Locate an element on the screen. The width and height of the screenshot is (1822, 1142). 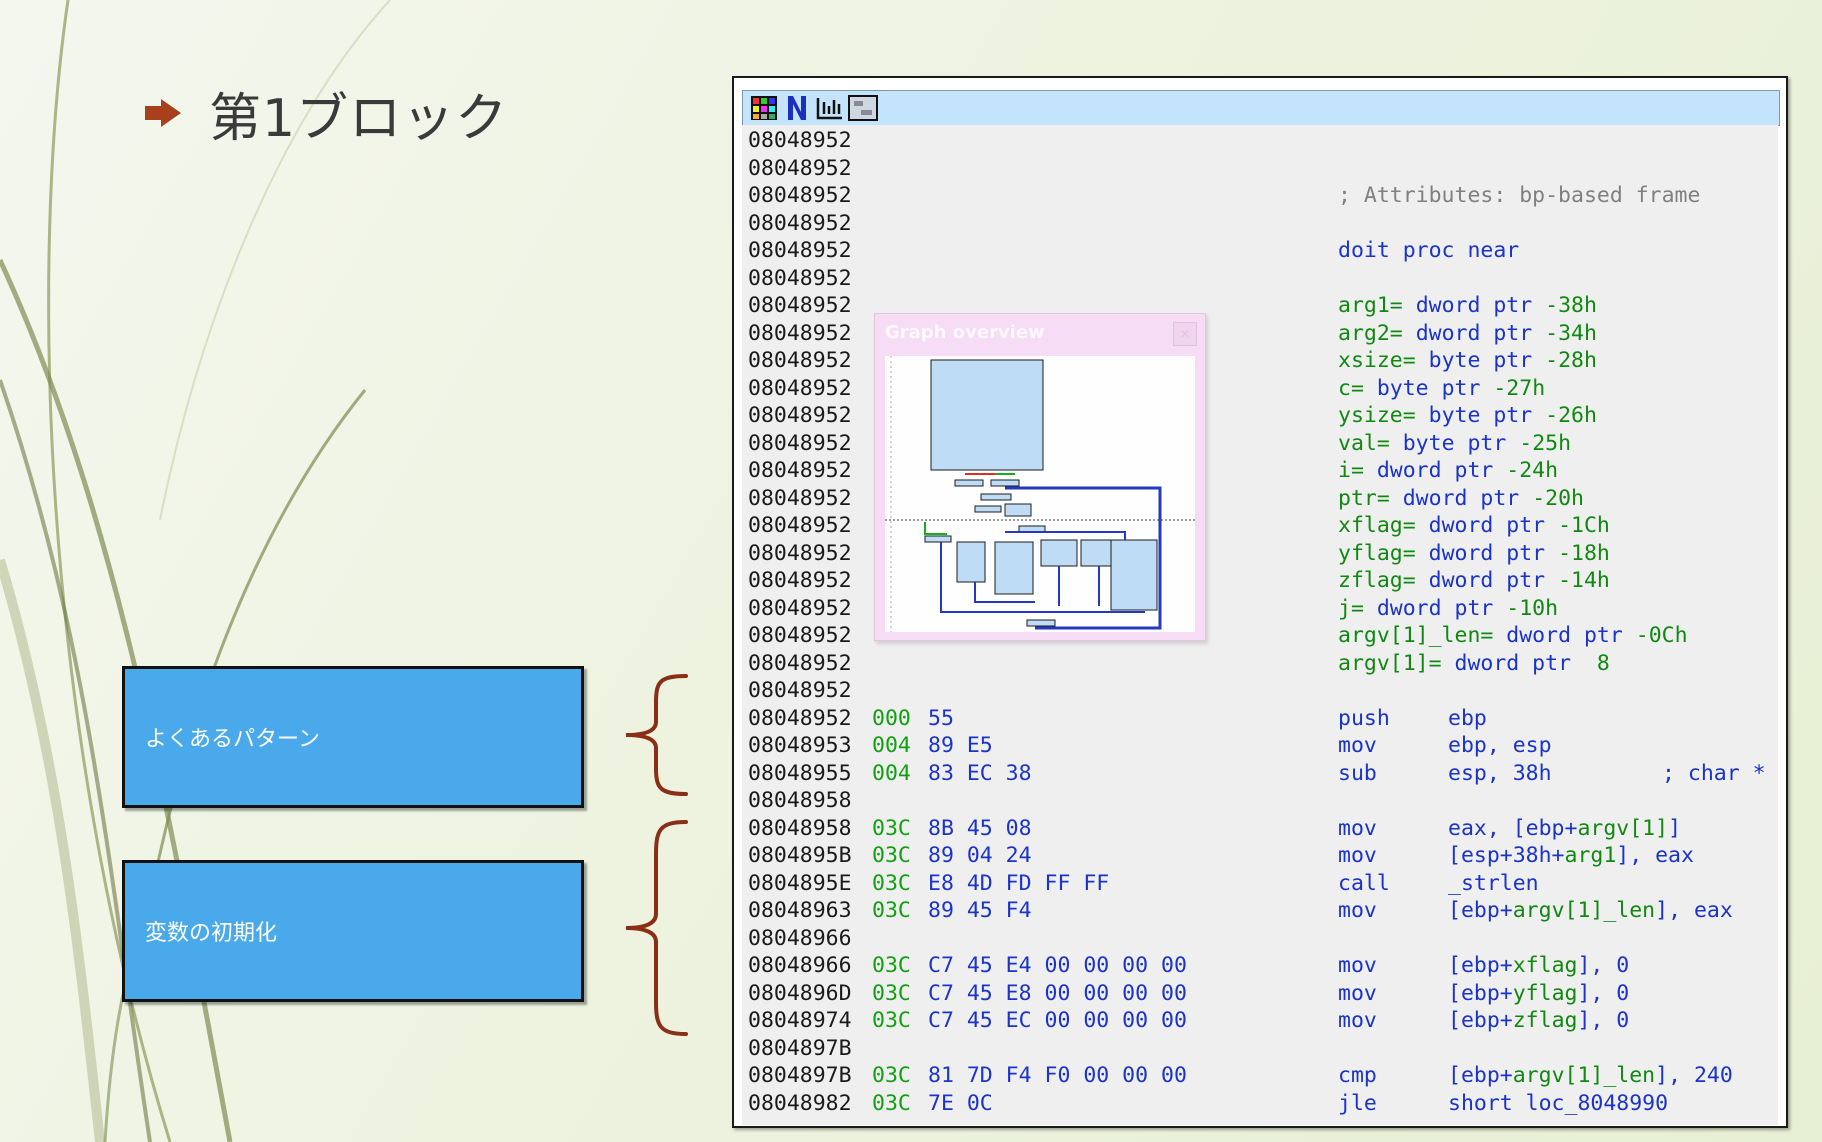
operands: [ebp+argv[1]_len], 240 is located at coordinates (1590, 1075).